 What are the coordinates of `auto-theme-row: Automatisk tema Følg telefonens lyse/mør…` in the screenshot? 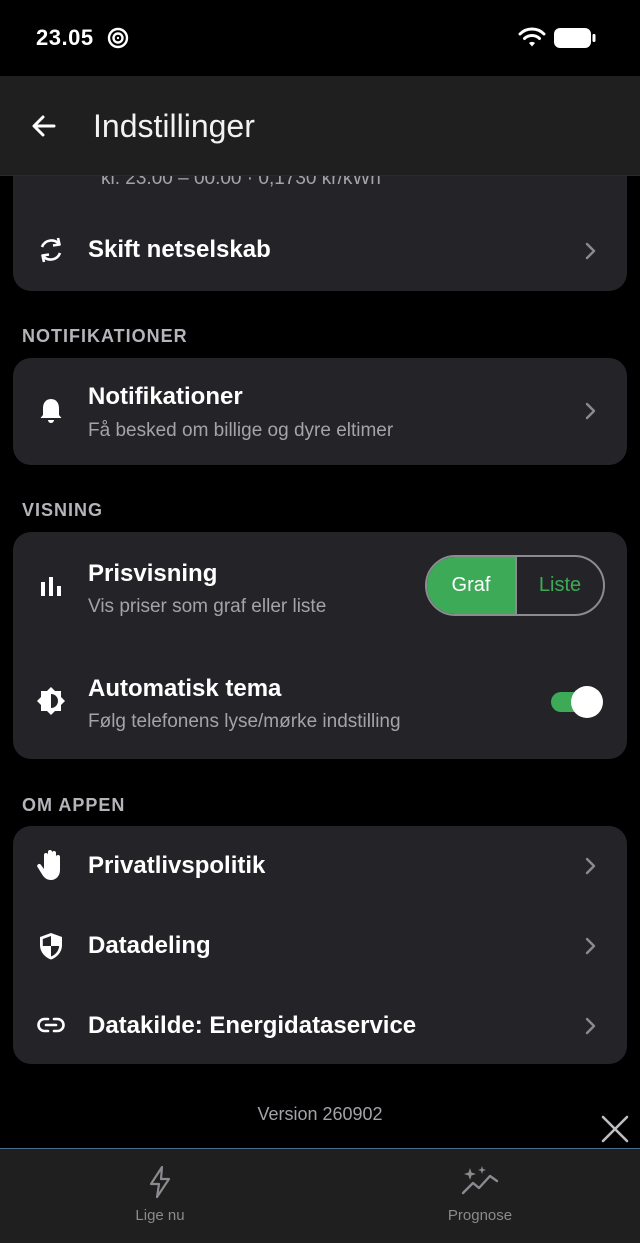 It's located at (320, 700).